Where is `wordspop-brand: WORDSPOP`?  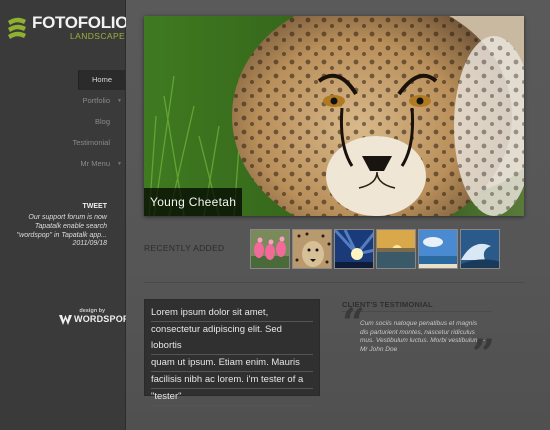
wordspop-brand: WORDSPOP is located at coordinates (102, 319).